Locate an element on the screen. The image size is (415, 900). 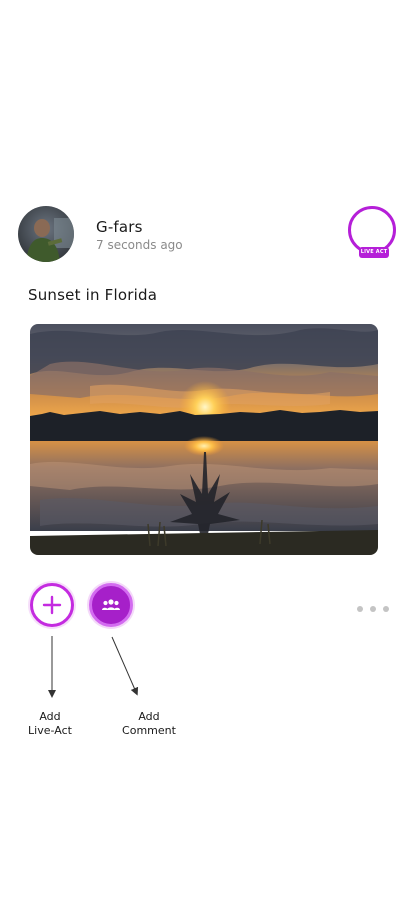
annotation-comment-line2: Comment is located at coordinates (149, 730).